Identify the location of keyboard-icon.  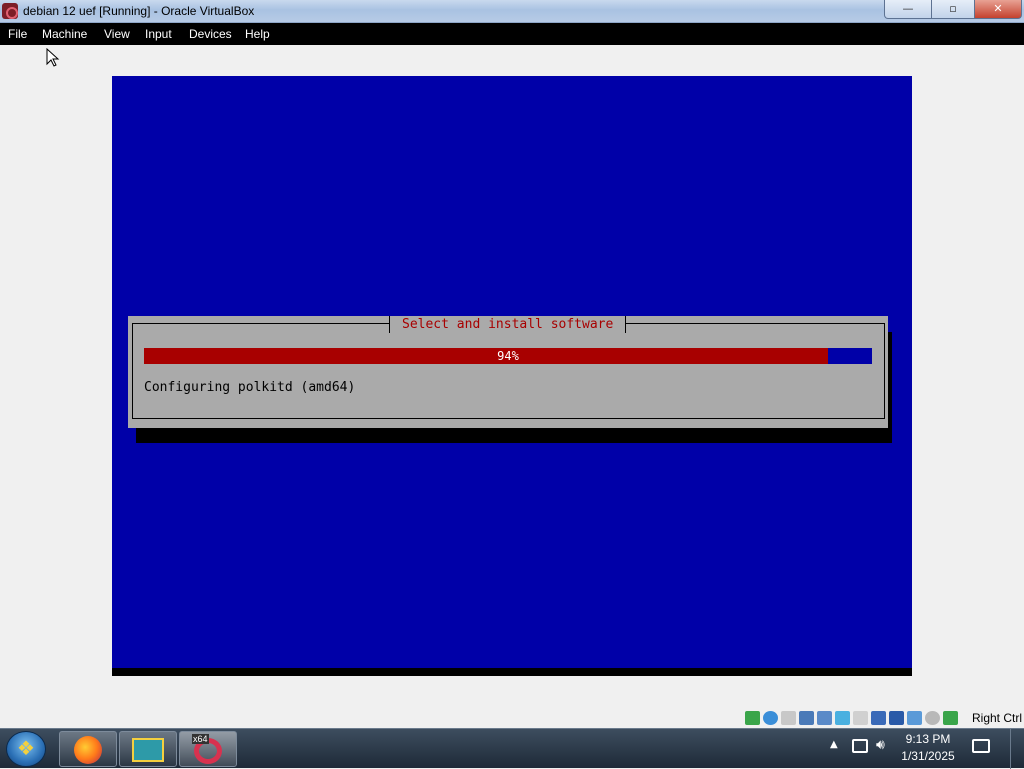
(950, 718).